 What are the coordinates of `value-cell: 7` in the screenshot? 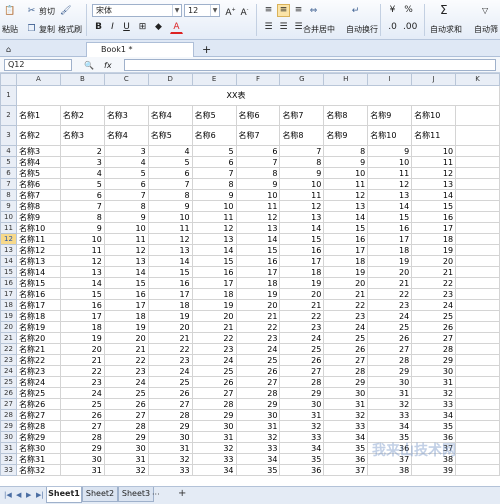 It's located at (170, 184).